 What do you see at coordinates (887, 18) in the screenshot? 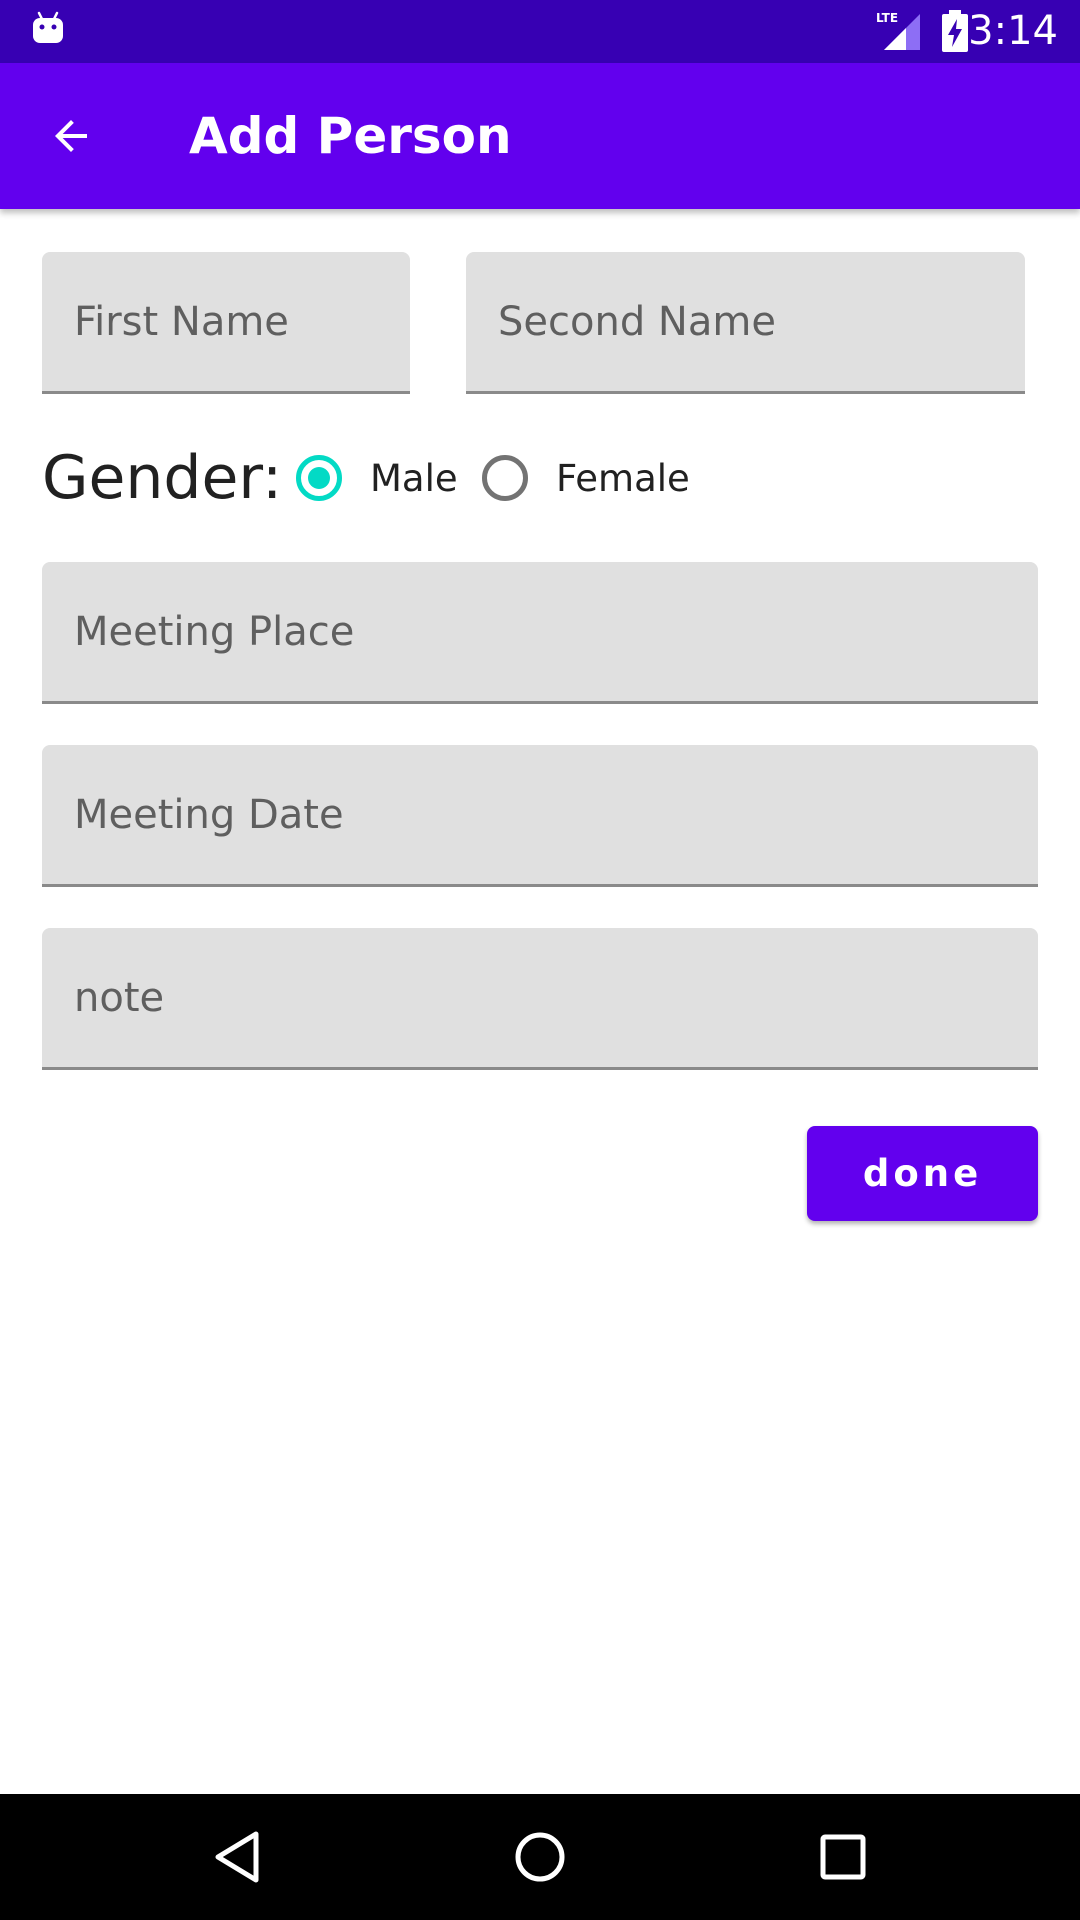
I see `svg-text: LTE` at bounding box center [887, 18].